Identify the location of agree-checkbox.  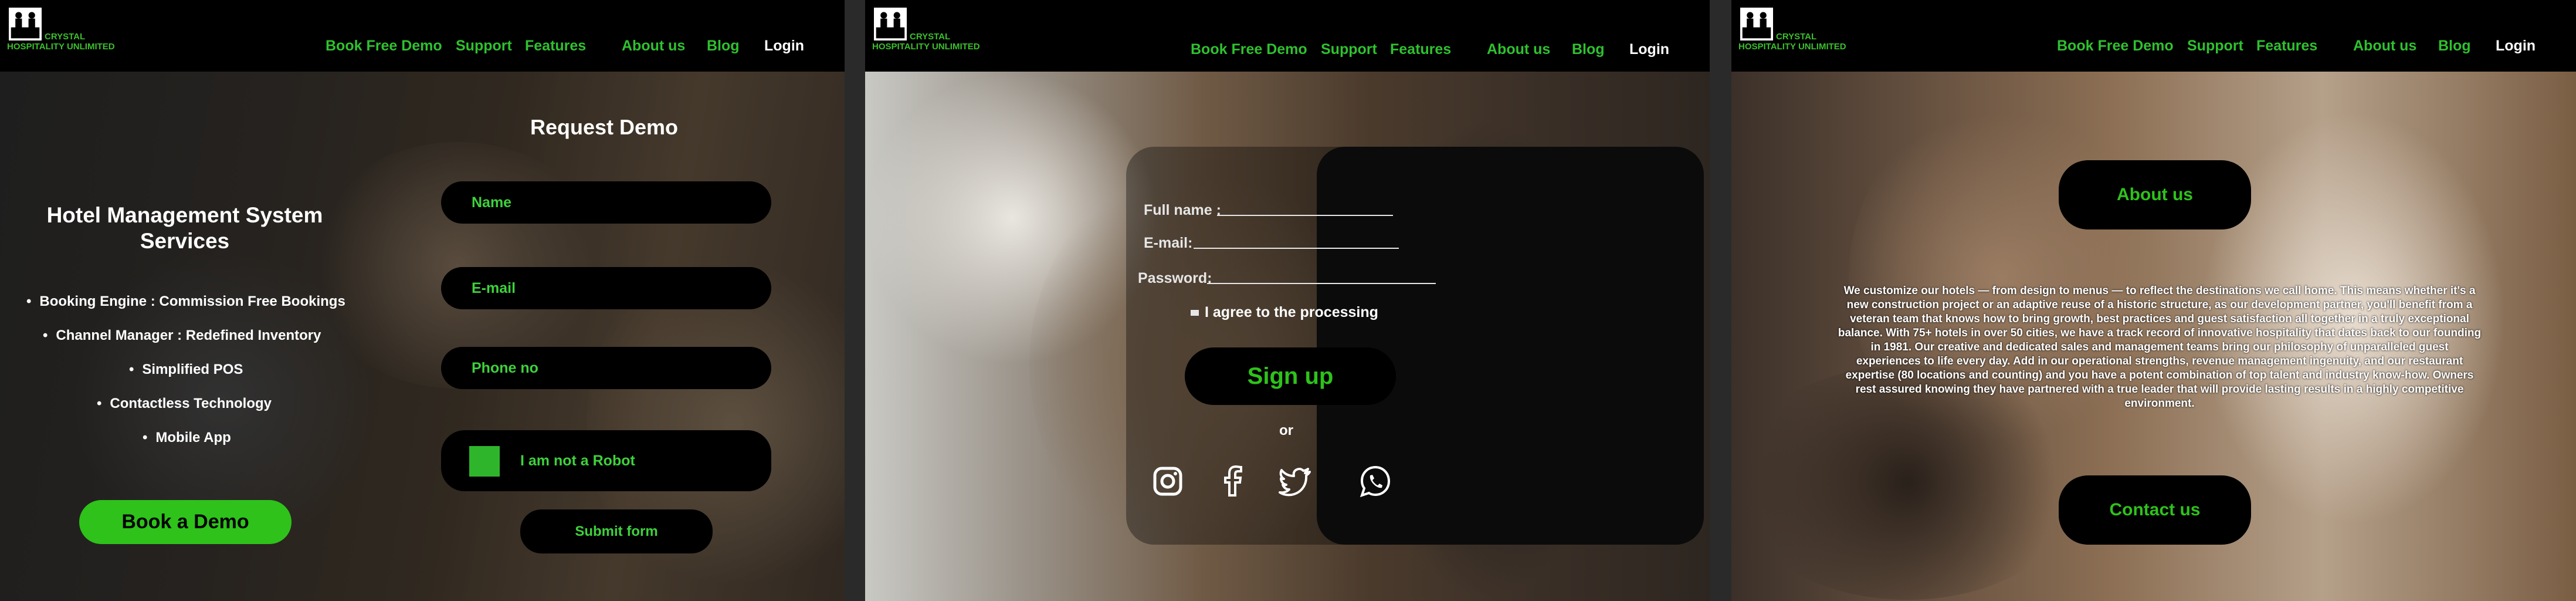
(1195, 313).